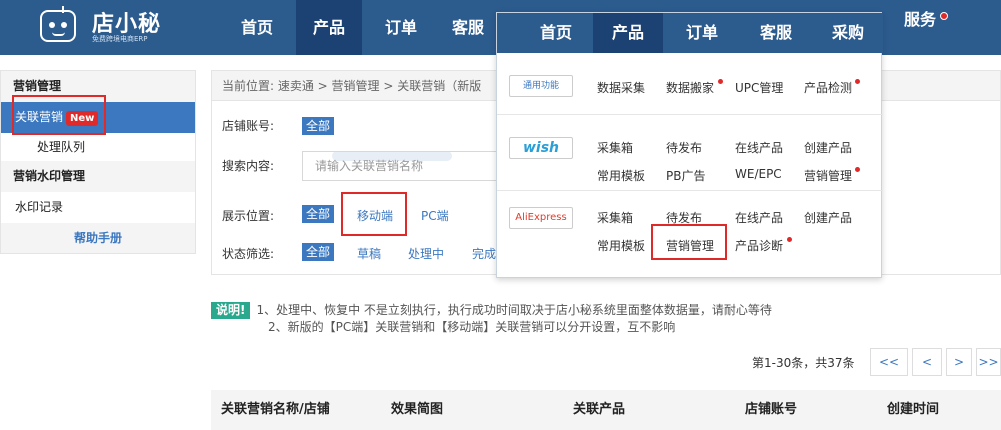  Describe the element at coordinates (426, 253) in the screenshot. I see `status-filter-processing: 处理中` at that location.